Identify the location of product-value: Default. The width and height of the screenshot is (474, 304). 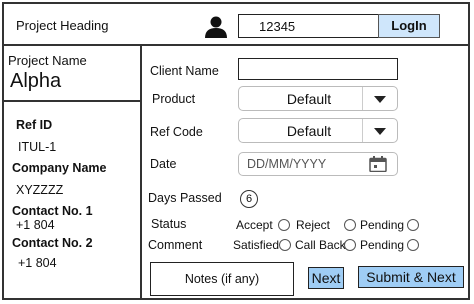
(309, 99).